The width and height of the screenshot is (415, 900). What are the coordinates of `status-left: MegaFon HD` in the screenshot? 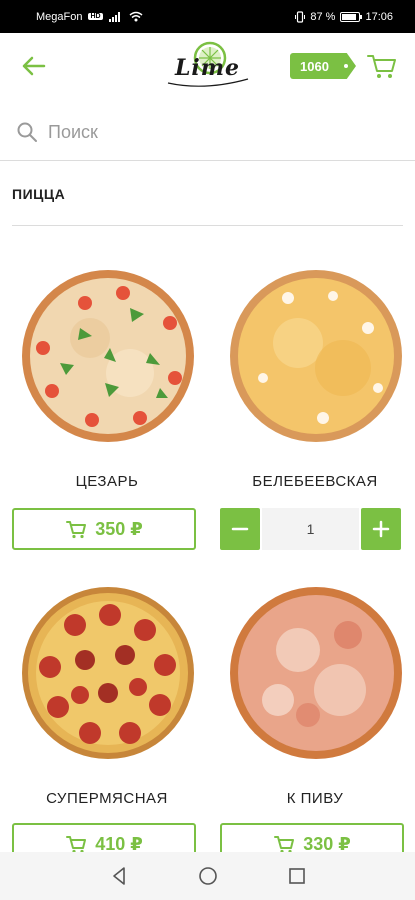 It's located at (89, 17).